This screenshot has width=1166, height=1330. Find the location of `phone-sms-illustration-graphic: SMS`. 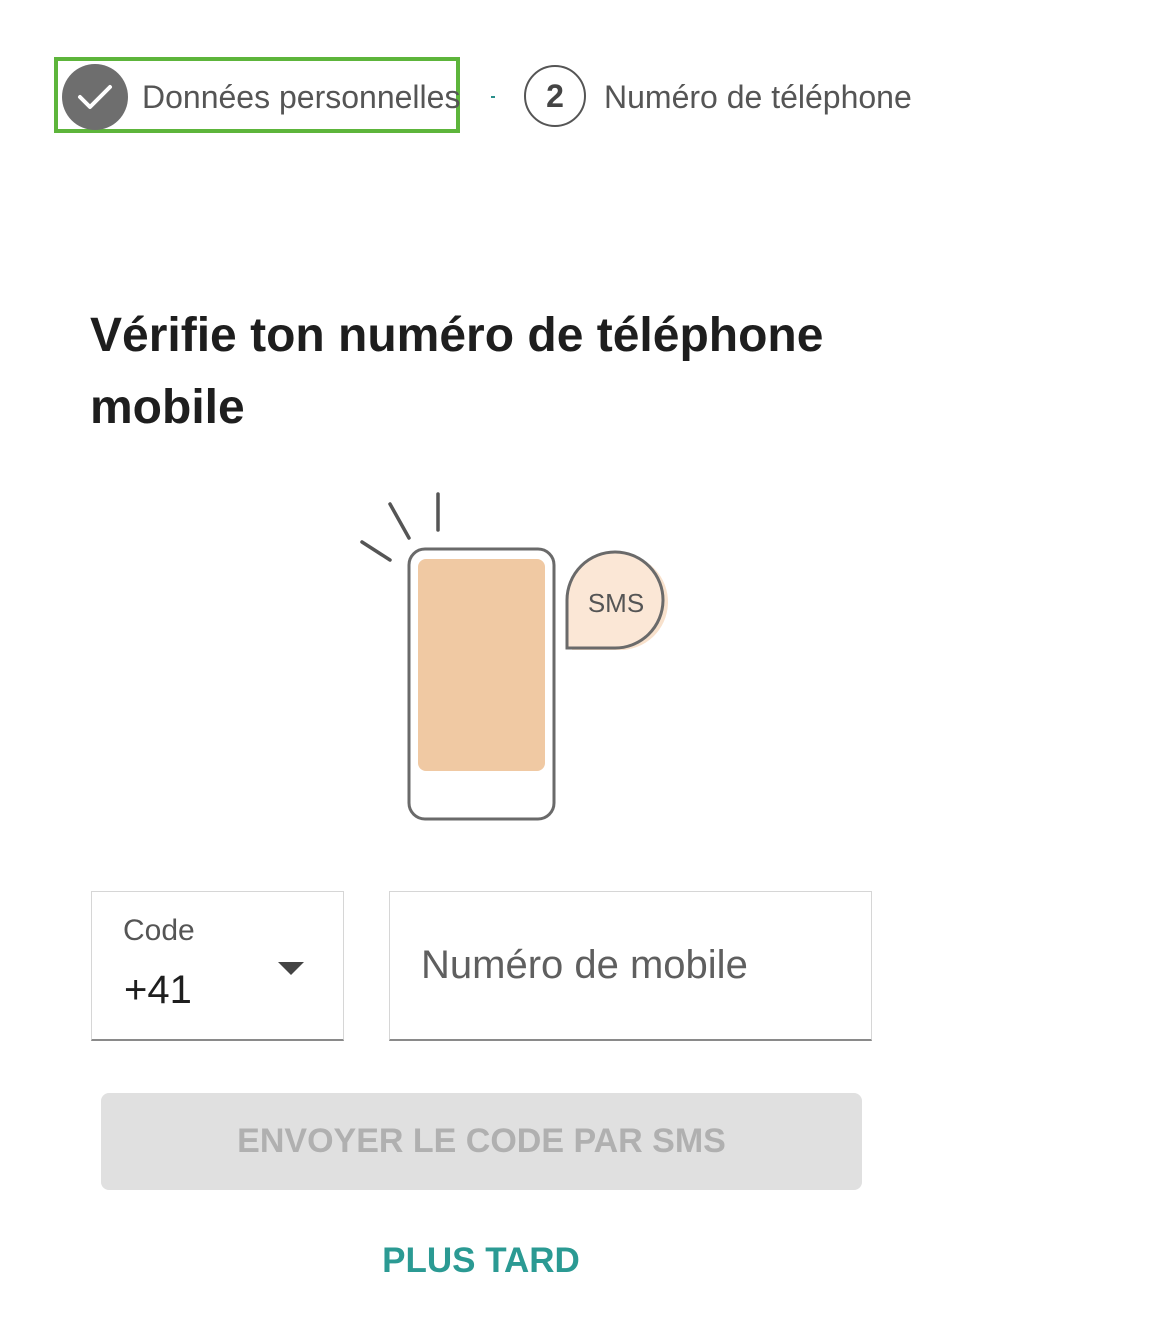

phone-sms-illustration-graphic: SMS is located at coordinates (514, 656).